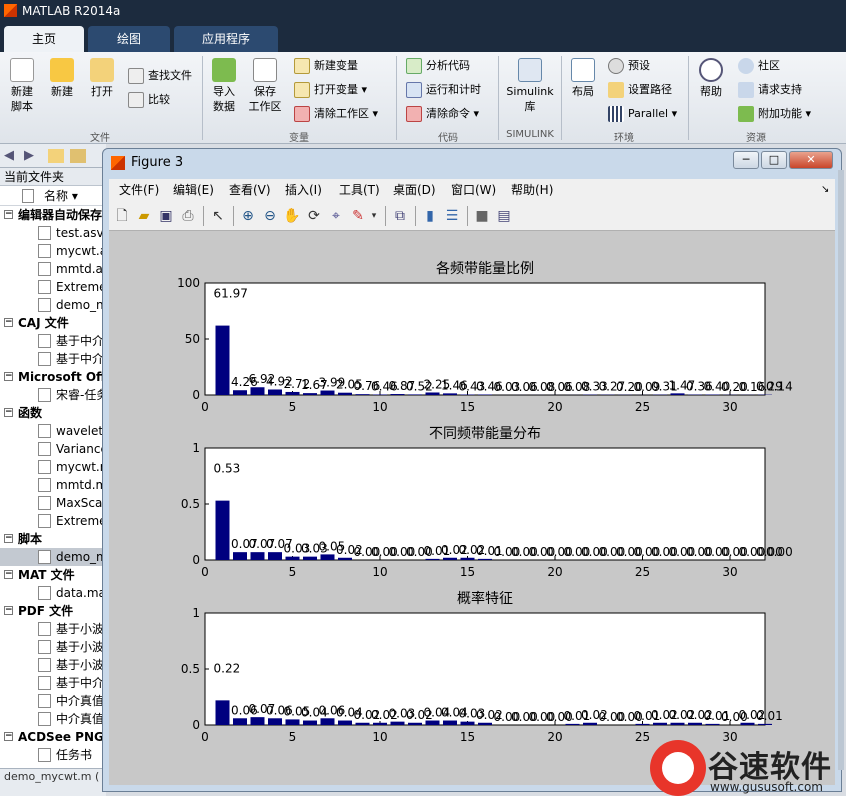 The image size is (846, 796). I want to click on addons-button: 附加功能 ▾, so click(774, 114).